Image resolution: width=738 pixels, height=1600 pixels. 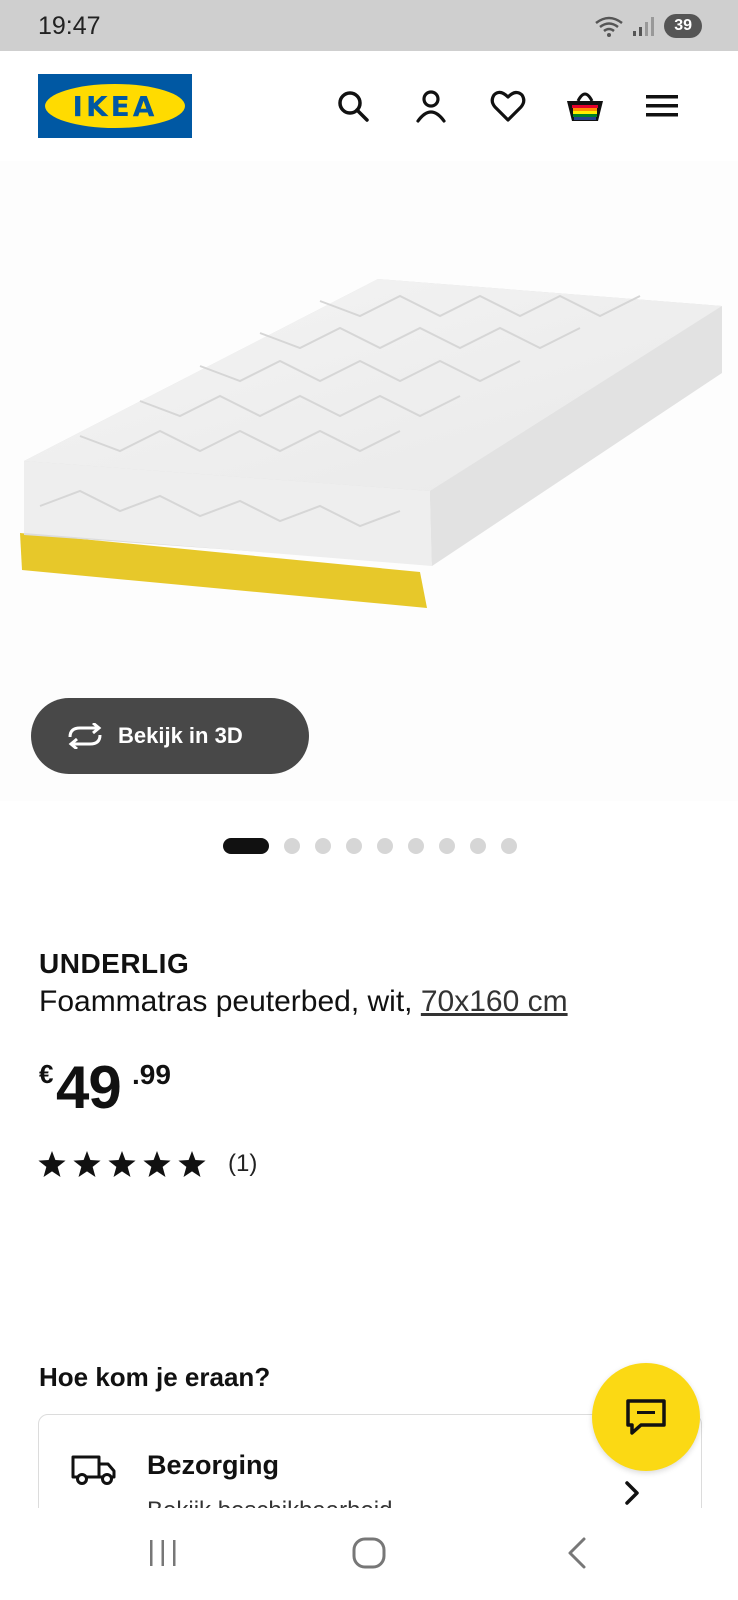 What do you see at coordinates (180, 735) in the screenshot?
I see `view-3d-label: Bekijk in 3D` at bounding box center [180, 735].